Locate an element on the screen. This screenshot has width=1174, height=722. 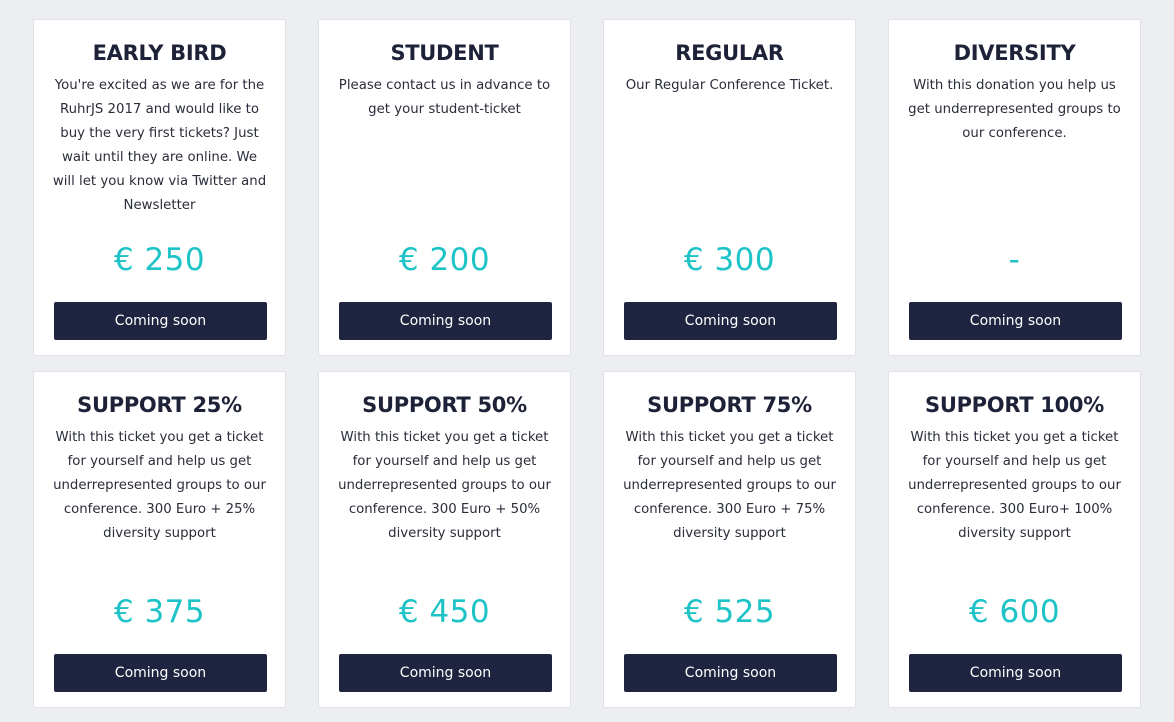
ticket-description: Our Regular Conference Ticket. is located at coordinates (729, 85).